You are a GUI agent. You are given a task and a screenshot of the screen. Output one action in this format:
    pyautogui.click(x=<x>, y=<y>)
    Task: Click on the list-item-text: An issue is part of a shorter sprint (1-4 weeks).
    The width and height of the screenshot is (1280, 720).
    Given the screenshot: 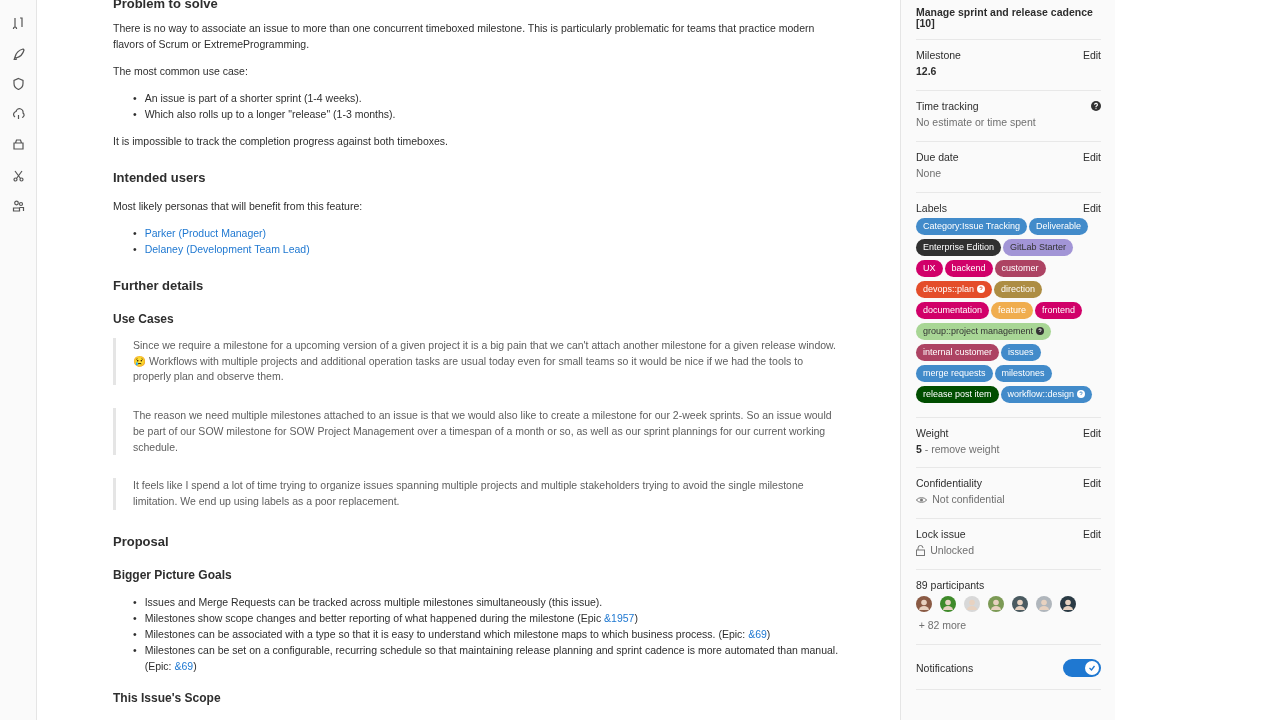 What is the action you would take?
    pyautogui.click(x=253, y=98)
    